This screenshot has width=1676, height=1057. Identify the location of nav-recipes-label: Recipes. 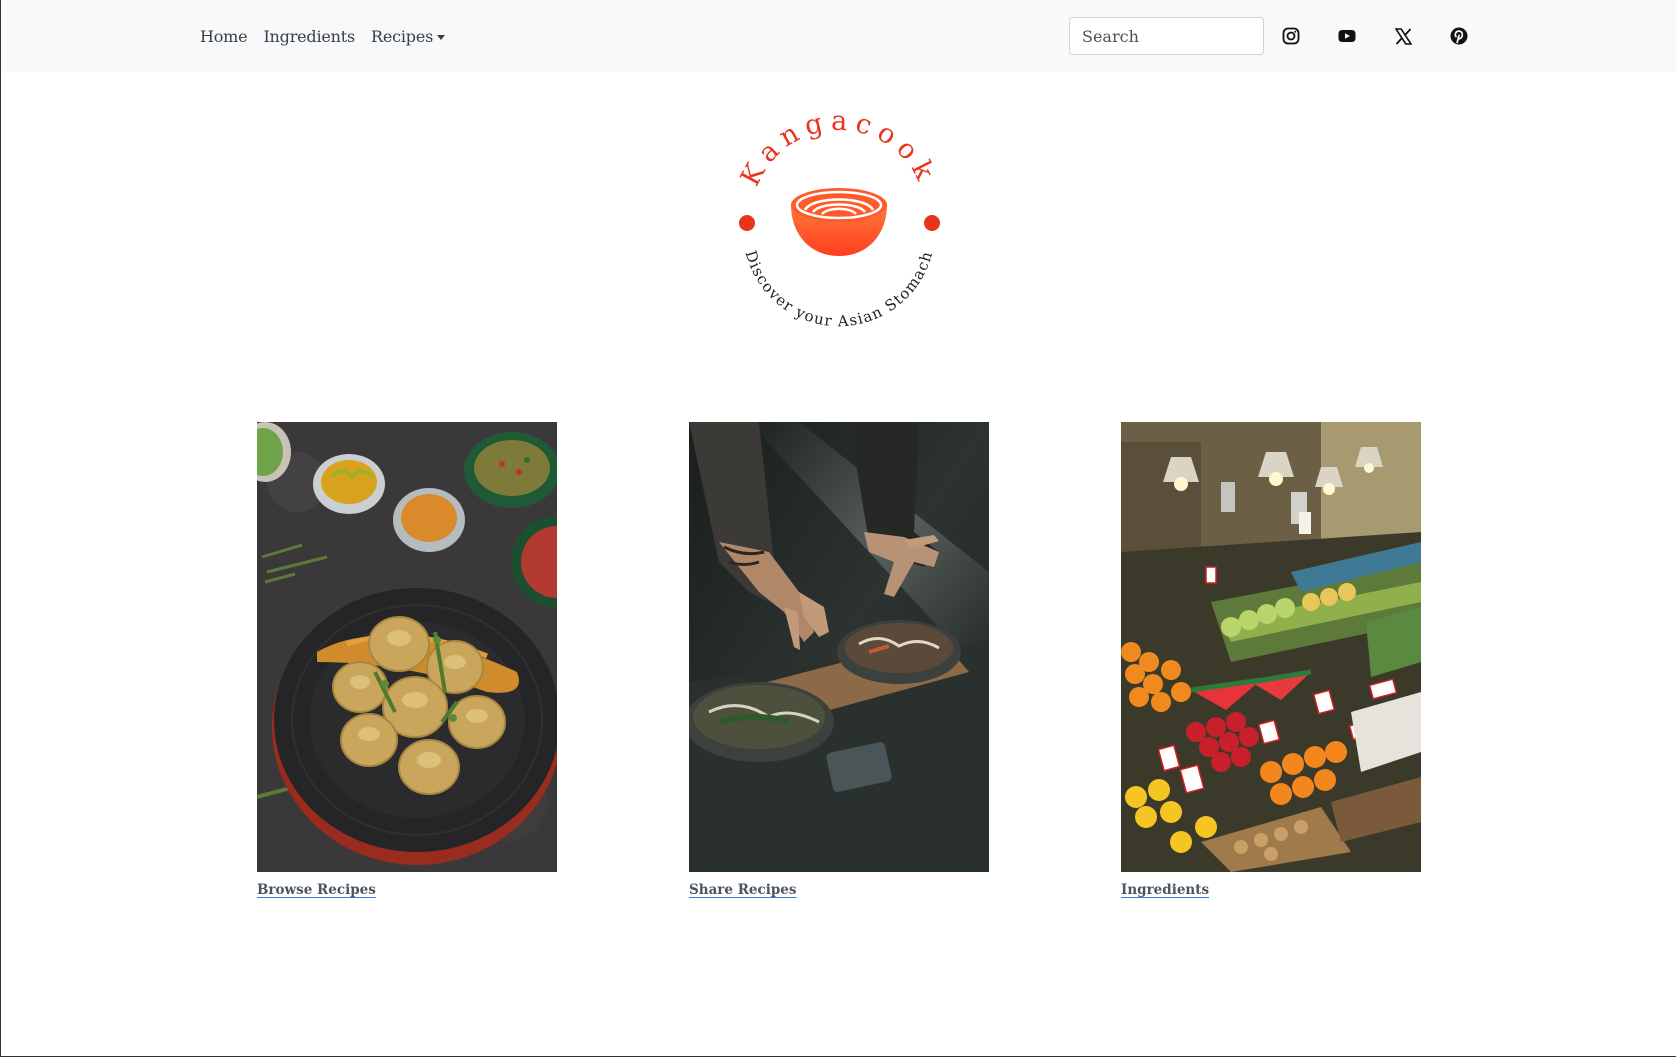
(402, 36).